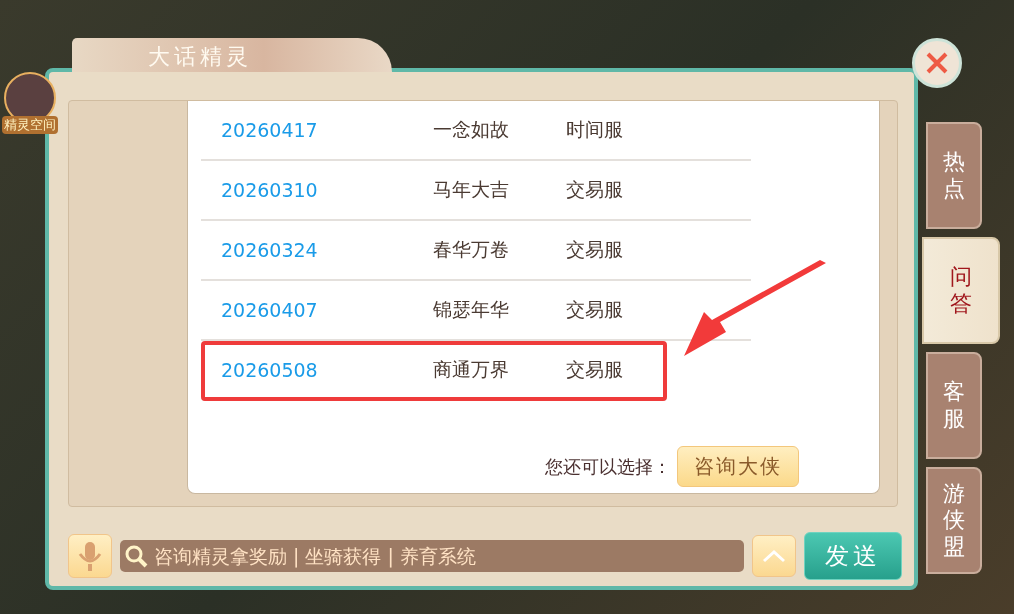 The height and width of the screenshot is (614, 1014). I want to click on send-button: 发送, so click(853, 556).